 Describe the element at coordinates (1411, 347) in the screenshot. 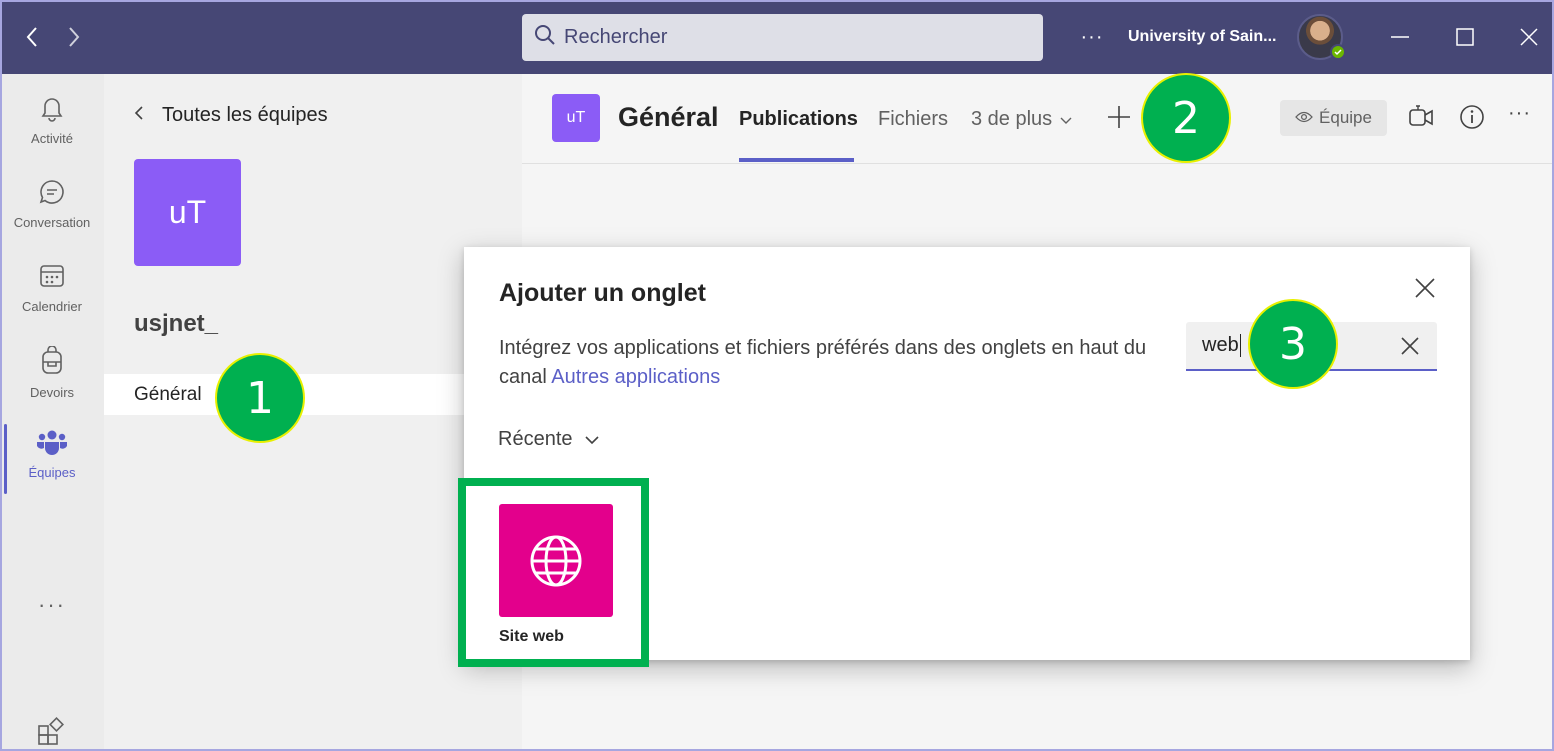

I see `clear-search-icon` at that location.